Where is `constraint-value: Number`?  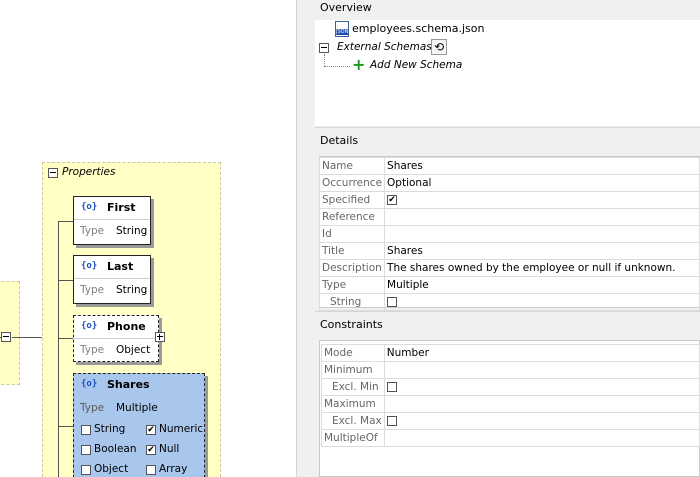 constraint-value: Number is located at coordinates (541, 353).